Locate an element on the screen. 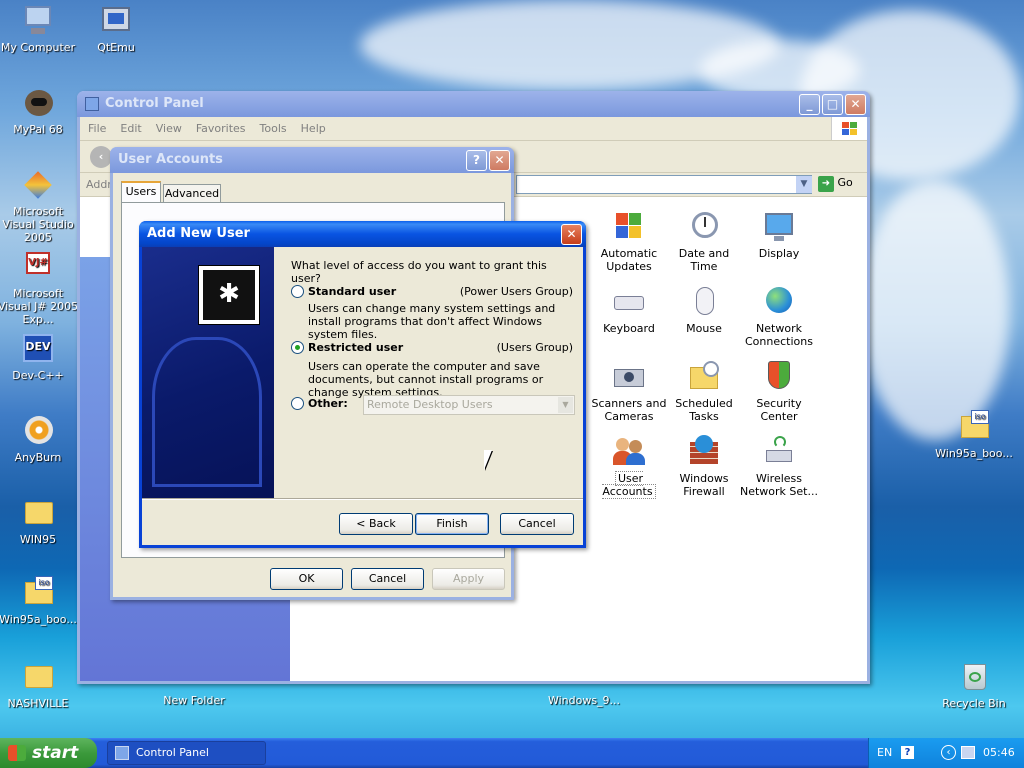  disc-icon is located at coordinates (38, 431).